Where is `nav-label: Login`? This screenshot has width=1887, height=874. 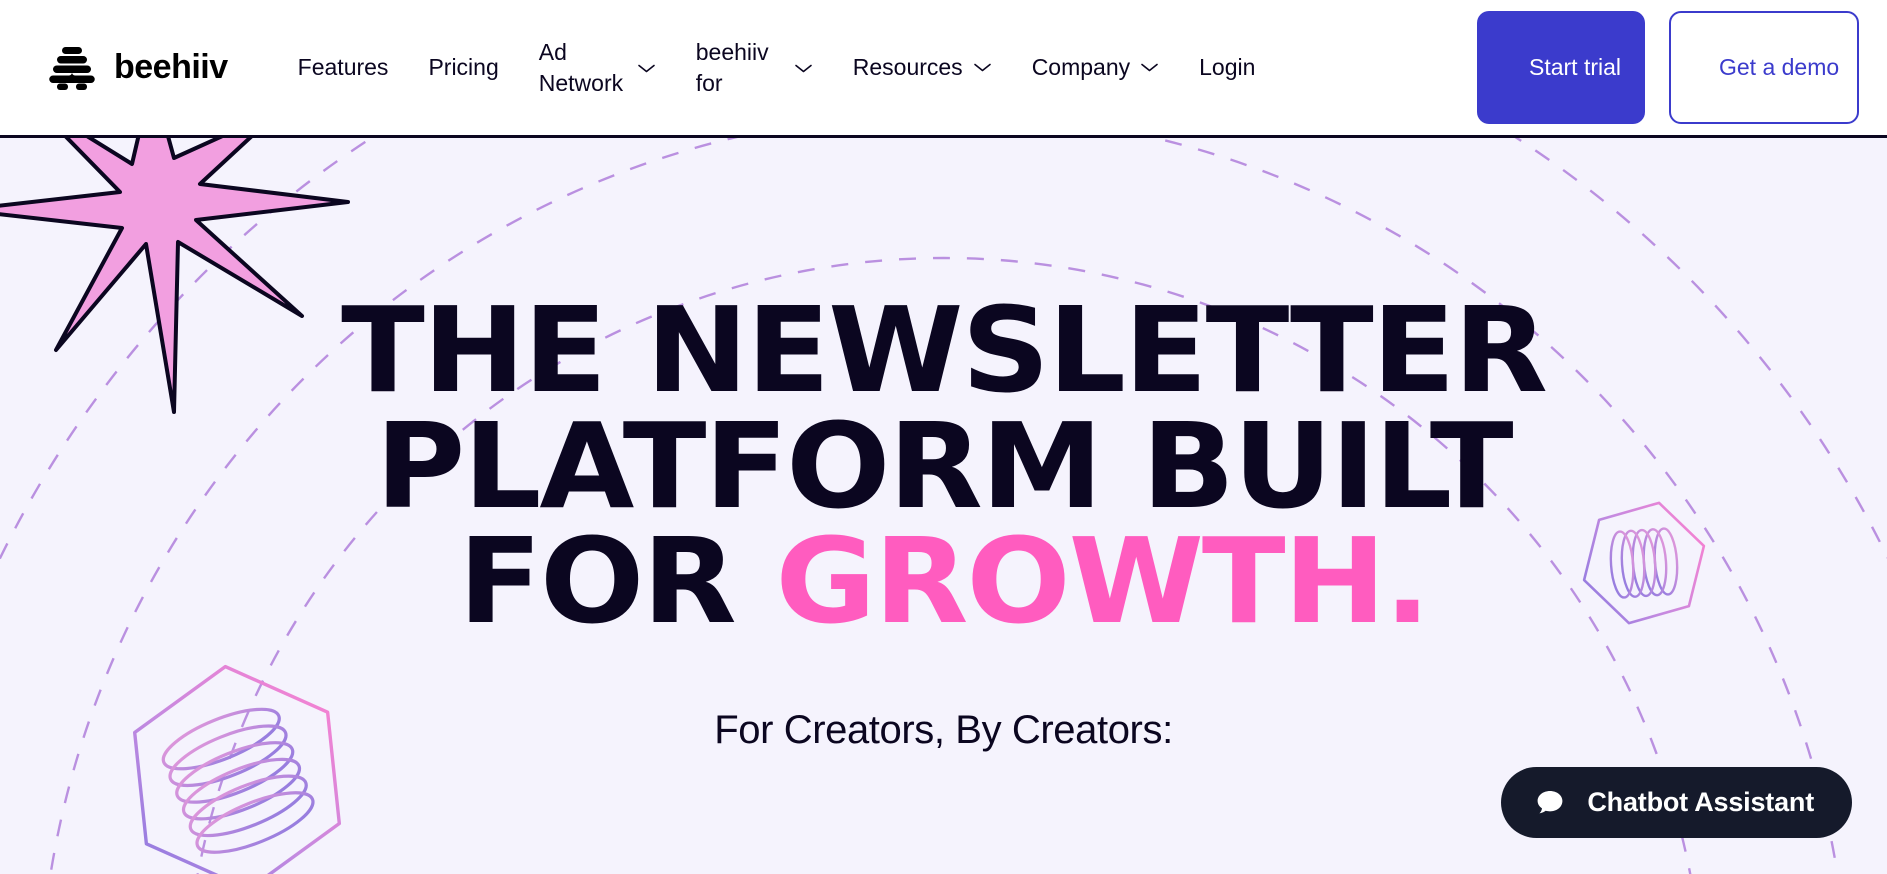
nav-label: Login is located at coordinates (1227, 66).